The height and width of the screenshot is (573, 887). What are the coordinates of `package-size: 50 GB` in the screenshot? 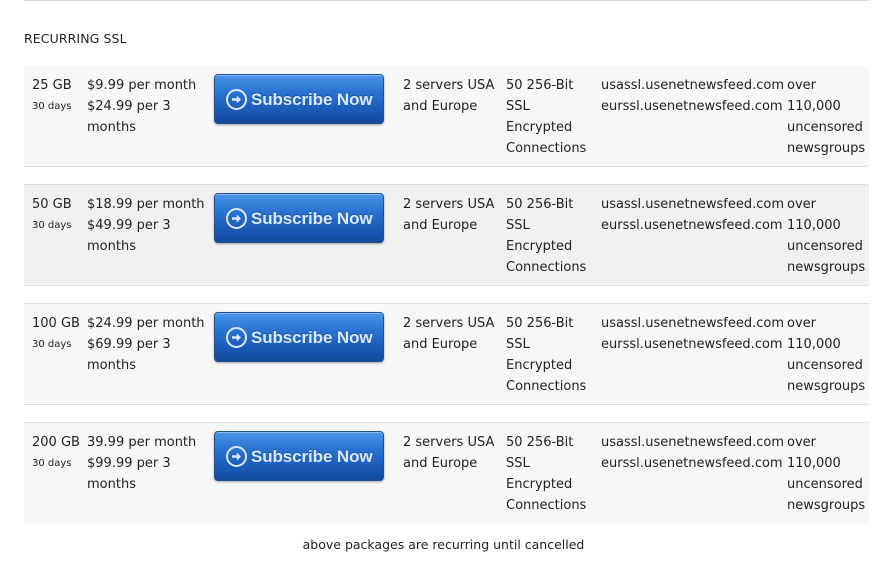 It's located at (52, 204).